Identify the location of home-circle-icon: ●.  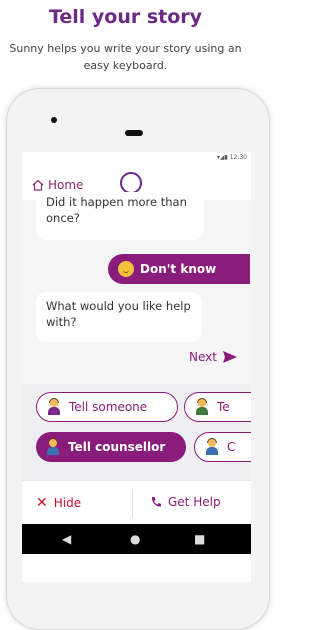
(135, 539).